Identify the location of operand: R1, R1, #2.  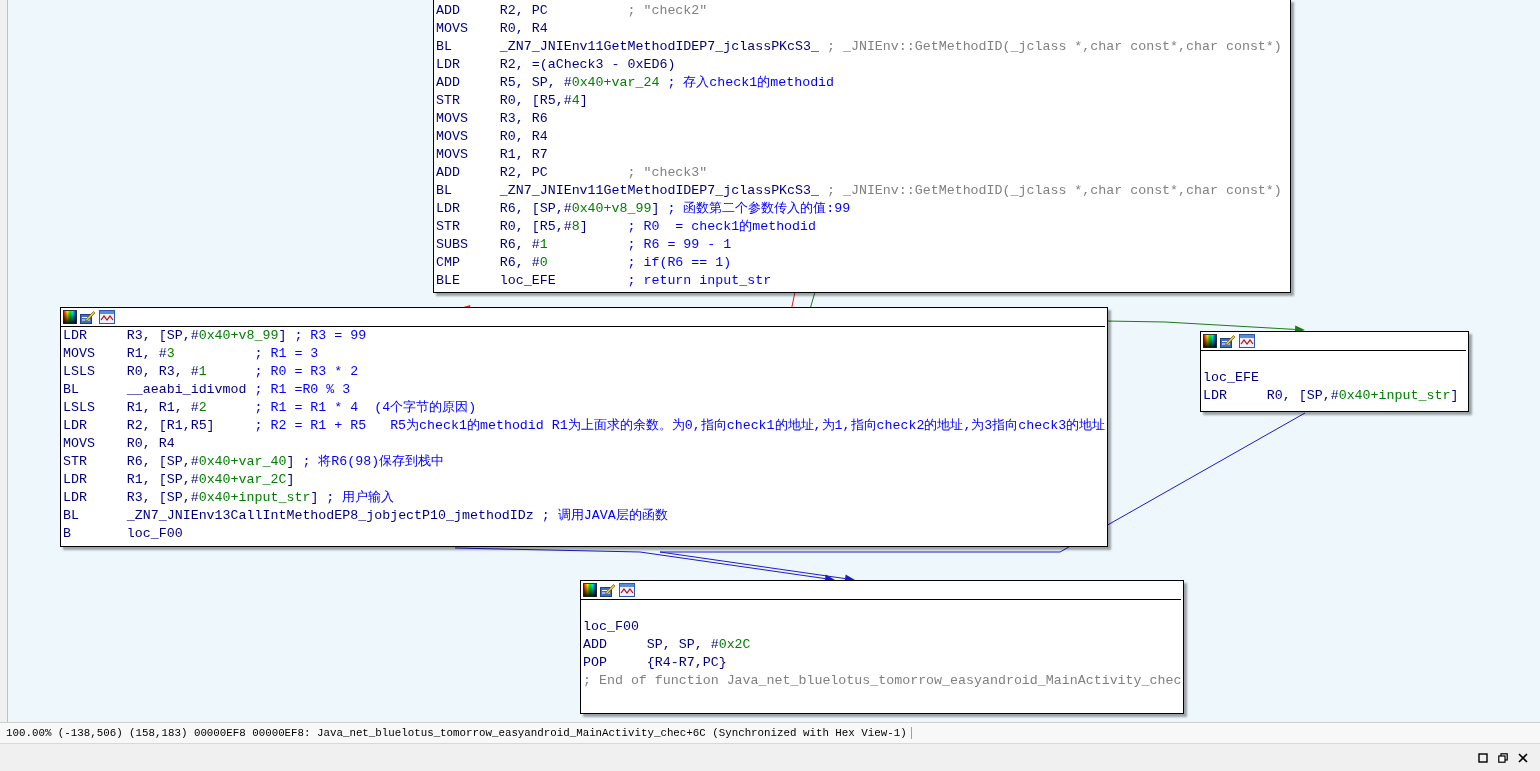
(167, 408).